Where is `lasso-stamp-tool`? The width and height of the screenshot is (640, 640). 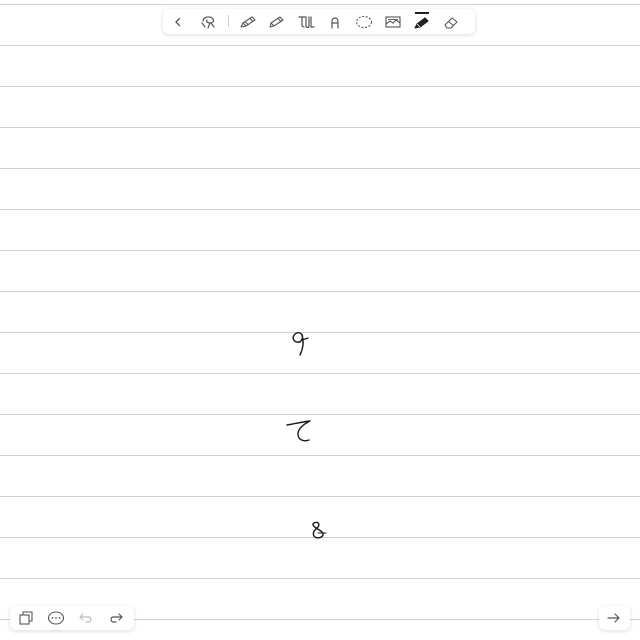
lasso-stamp-tool is located at coordinates (209, 22).